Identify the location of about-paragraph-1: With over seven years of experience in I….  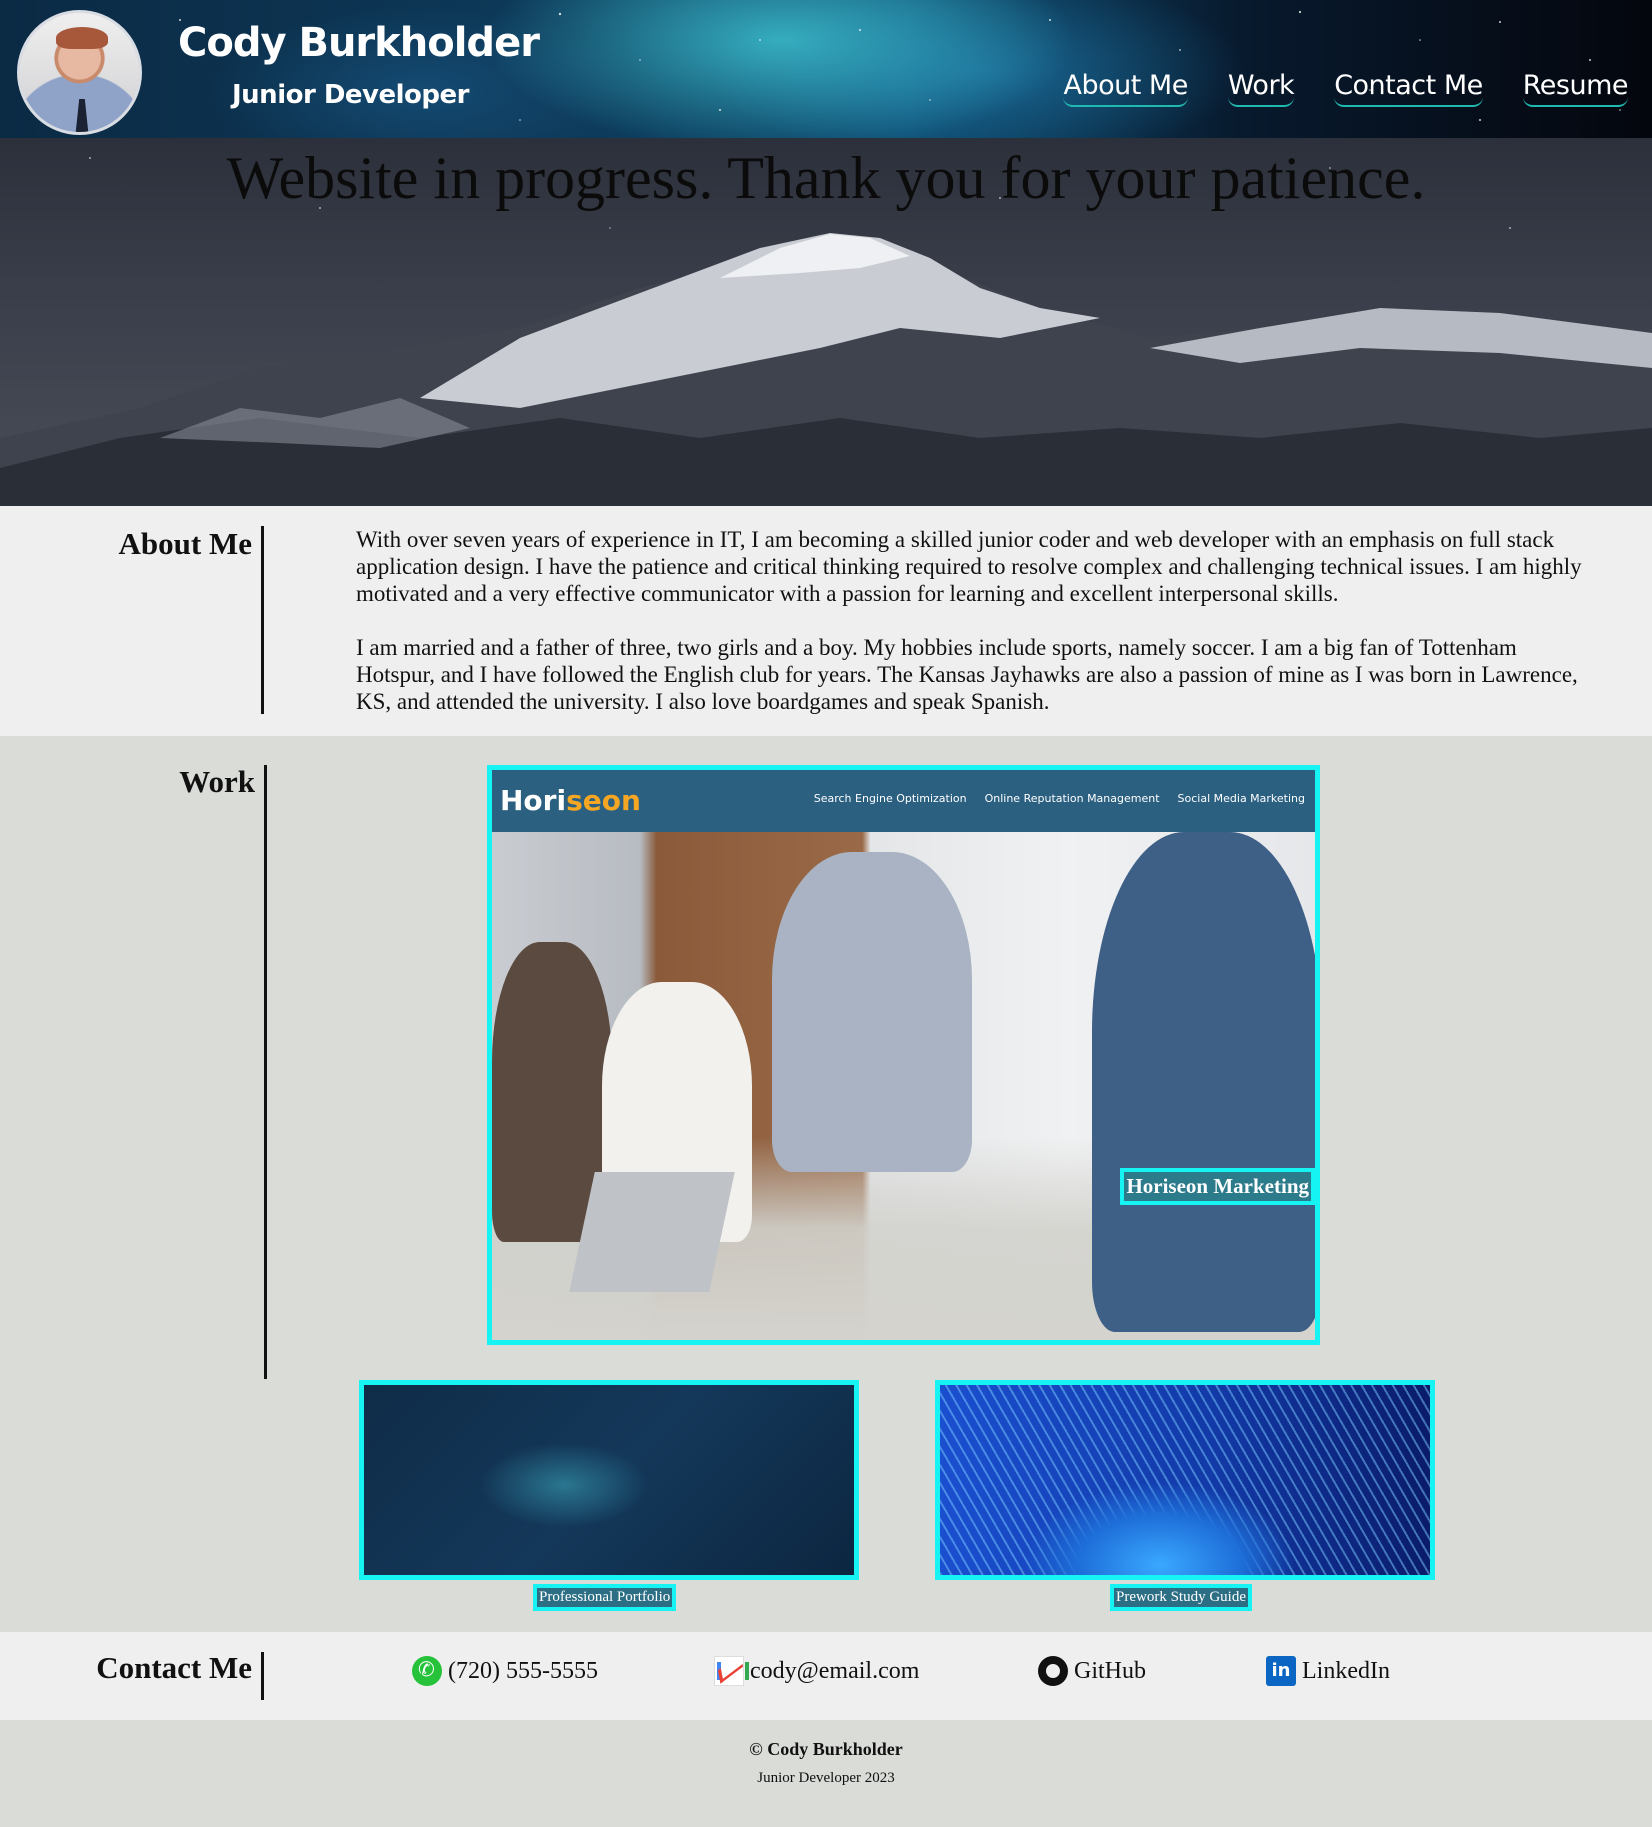
(969, 566).